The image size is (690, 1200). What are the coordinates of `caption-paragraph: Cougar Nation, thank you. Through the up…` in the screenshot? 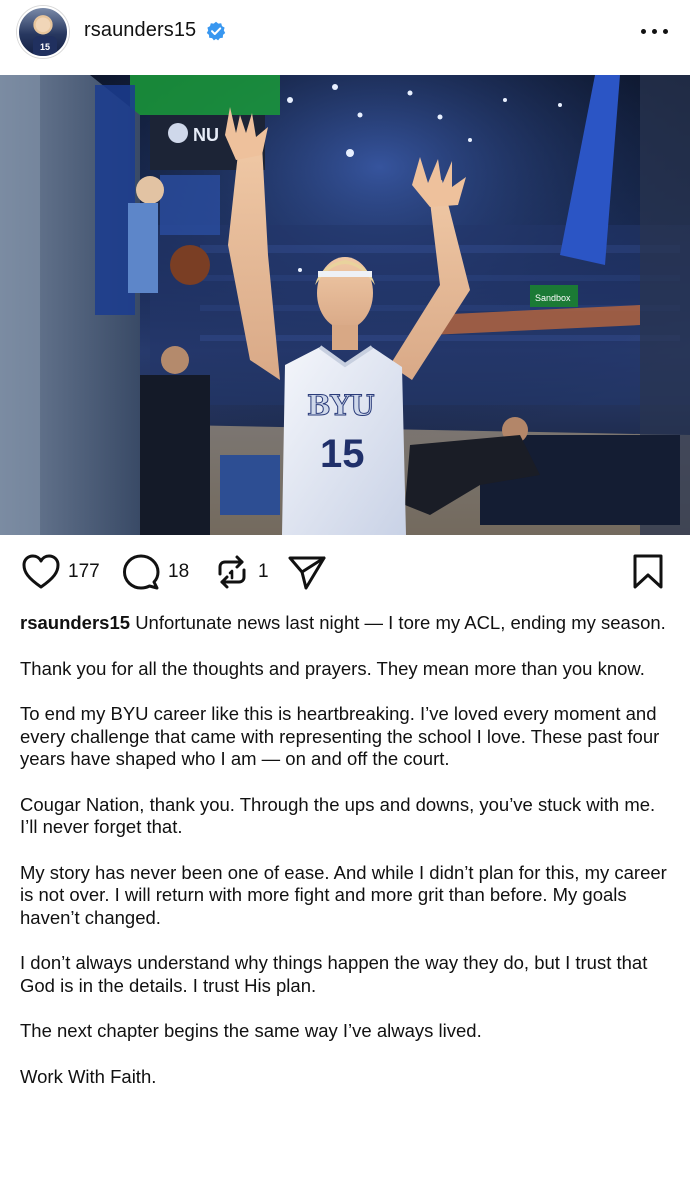 It's located at (338, 815).